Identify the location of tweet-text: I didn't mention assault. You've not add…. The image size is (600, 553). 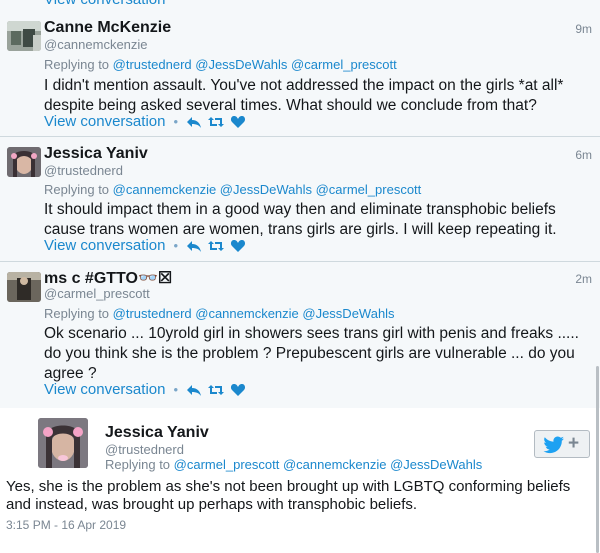
(304, 95).